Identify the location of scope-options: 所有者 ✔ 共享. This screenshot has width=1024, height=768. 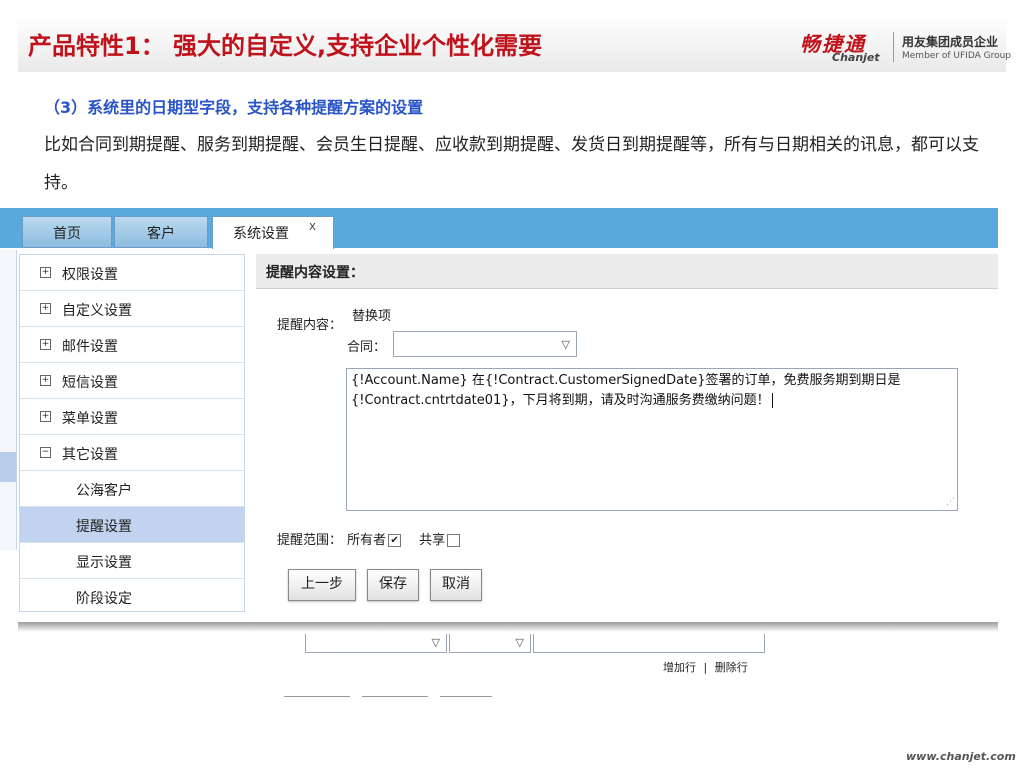
(404, 538).